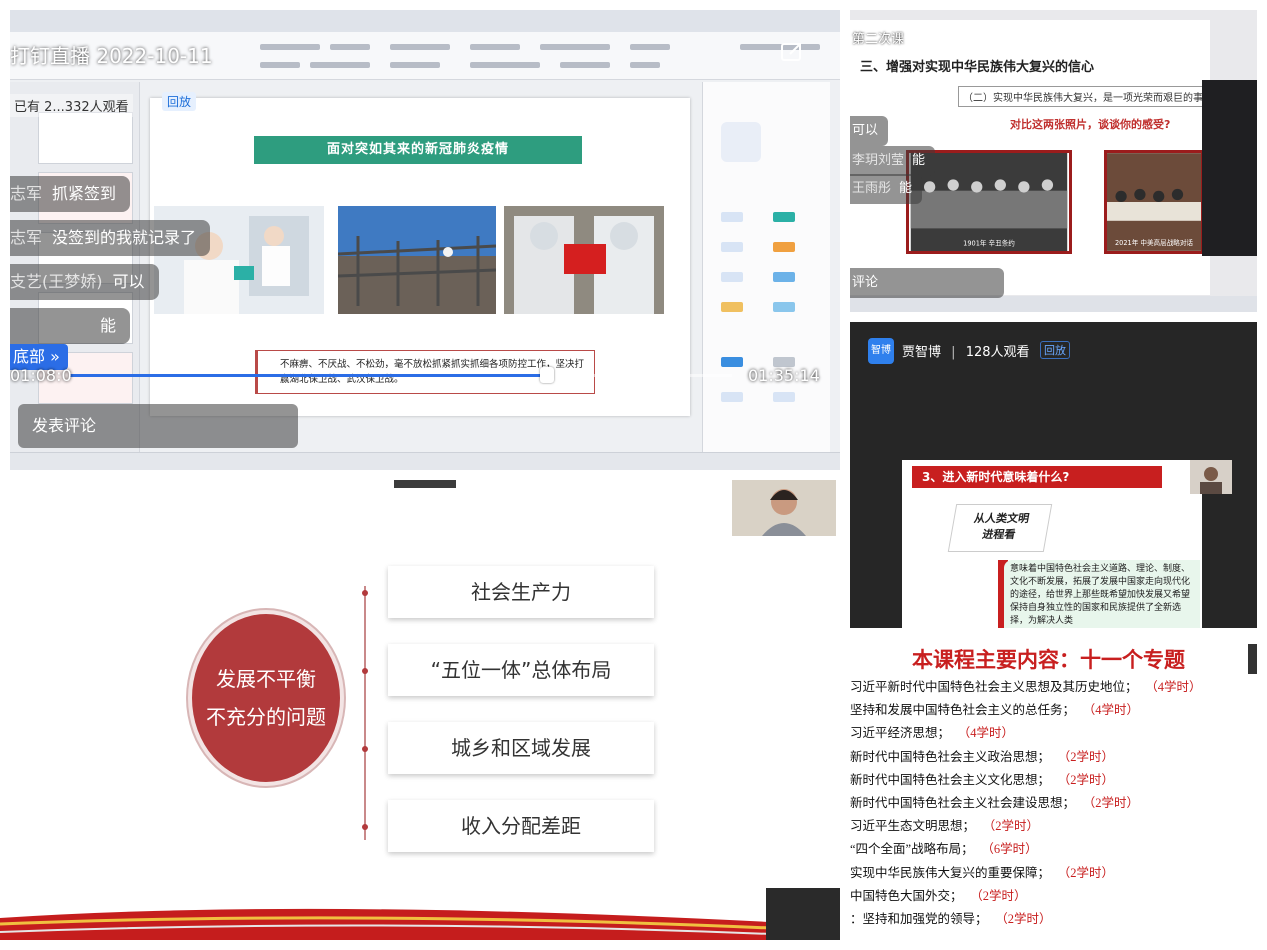  What do you see at coordinates (950, 779) in the screenshot?
I see `topic-name: 新时代中国特色社会主义文化思想；` at bounding box center [950, 779].